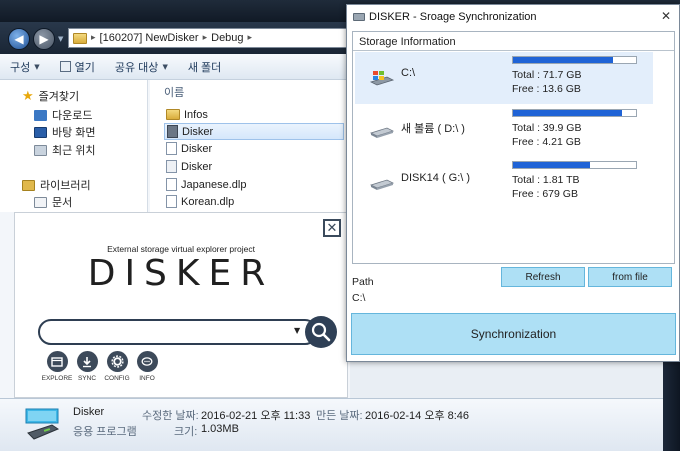 The height and width of the screenshot is (451, 680). What do you see at coordinates (214, 184) in the screenshot?
I see `file-name: Japanese.dlp` at bounding box center [214, 184].